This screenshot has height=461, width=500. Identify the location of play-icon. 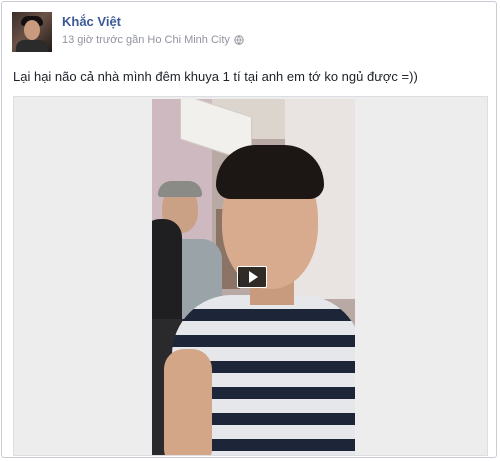
(253, 277).